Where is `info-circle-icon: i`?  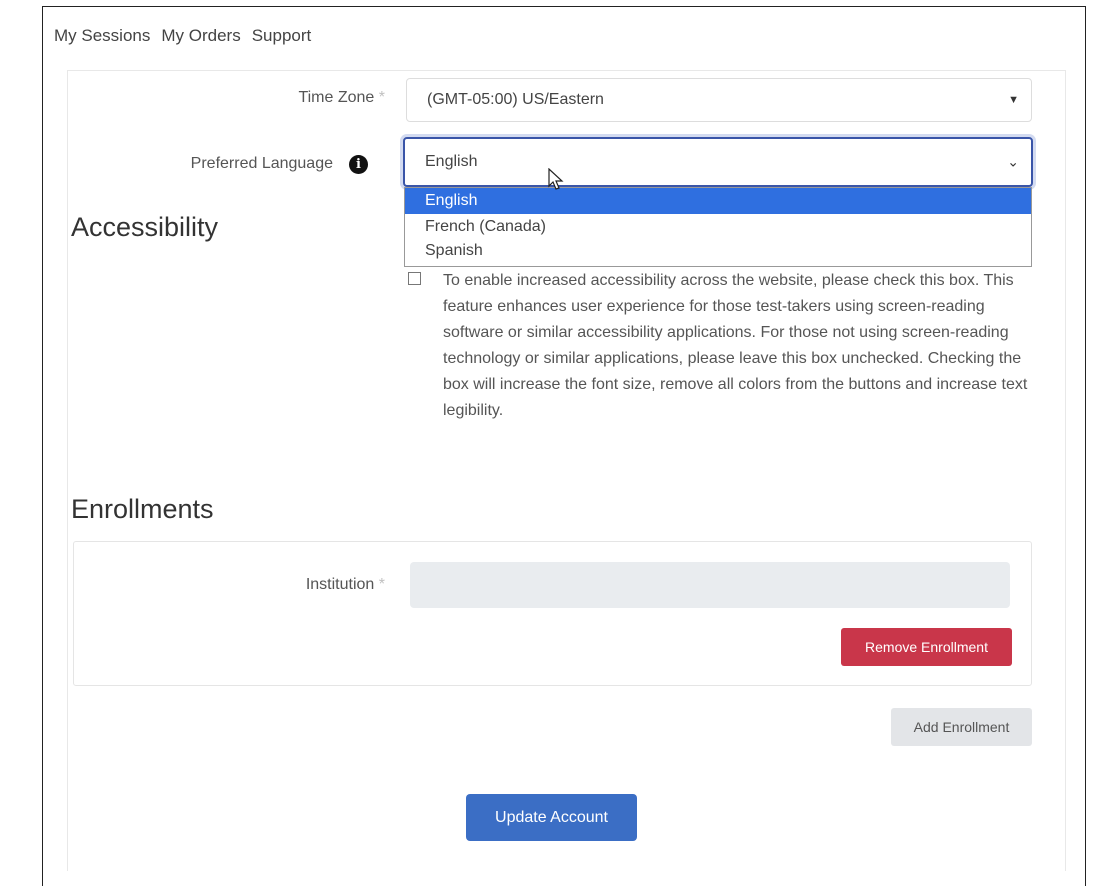 info-circle-icon: i is located at coordinates (358, 164).